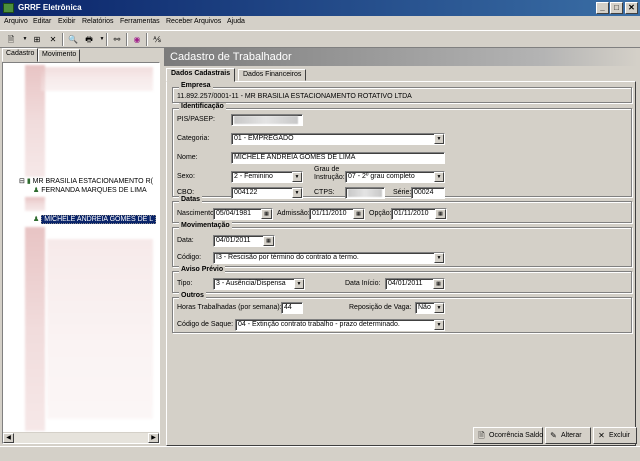 The height and width of the screenshot is (461, 640). What do you see at coordinates (259, 284) in the screenshot?
I see `aviso-tipo-select: 3 - Ausência/Dispensa ▼` at bounding box center [259, 284].